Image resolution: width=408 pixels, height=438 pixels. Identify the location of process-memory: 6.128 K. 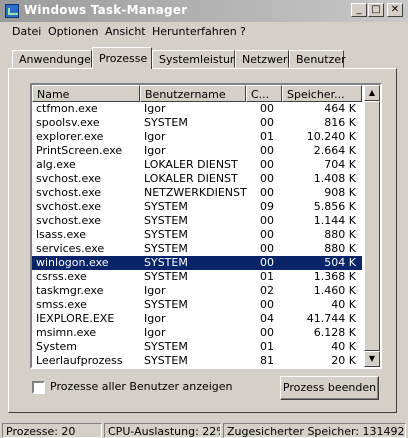
(334, 332).